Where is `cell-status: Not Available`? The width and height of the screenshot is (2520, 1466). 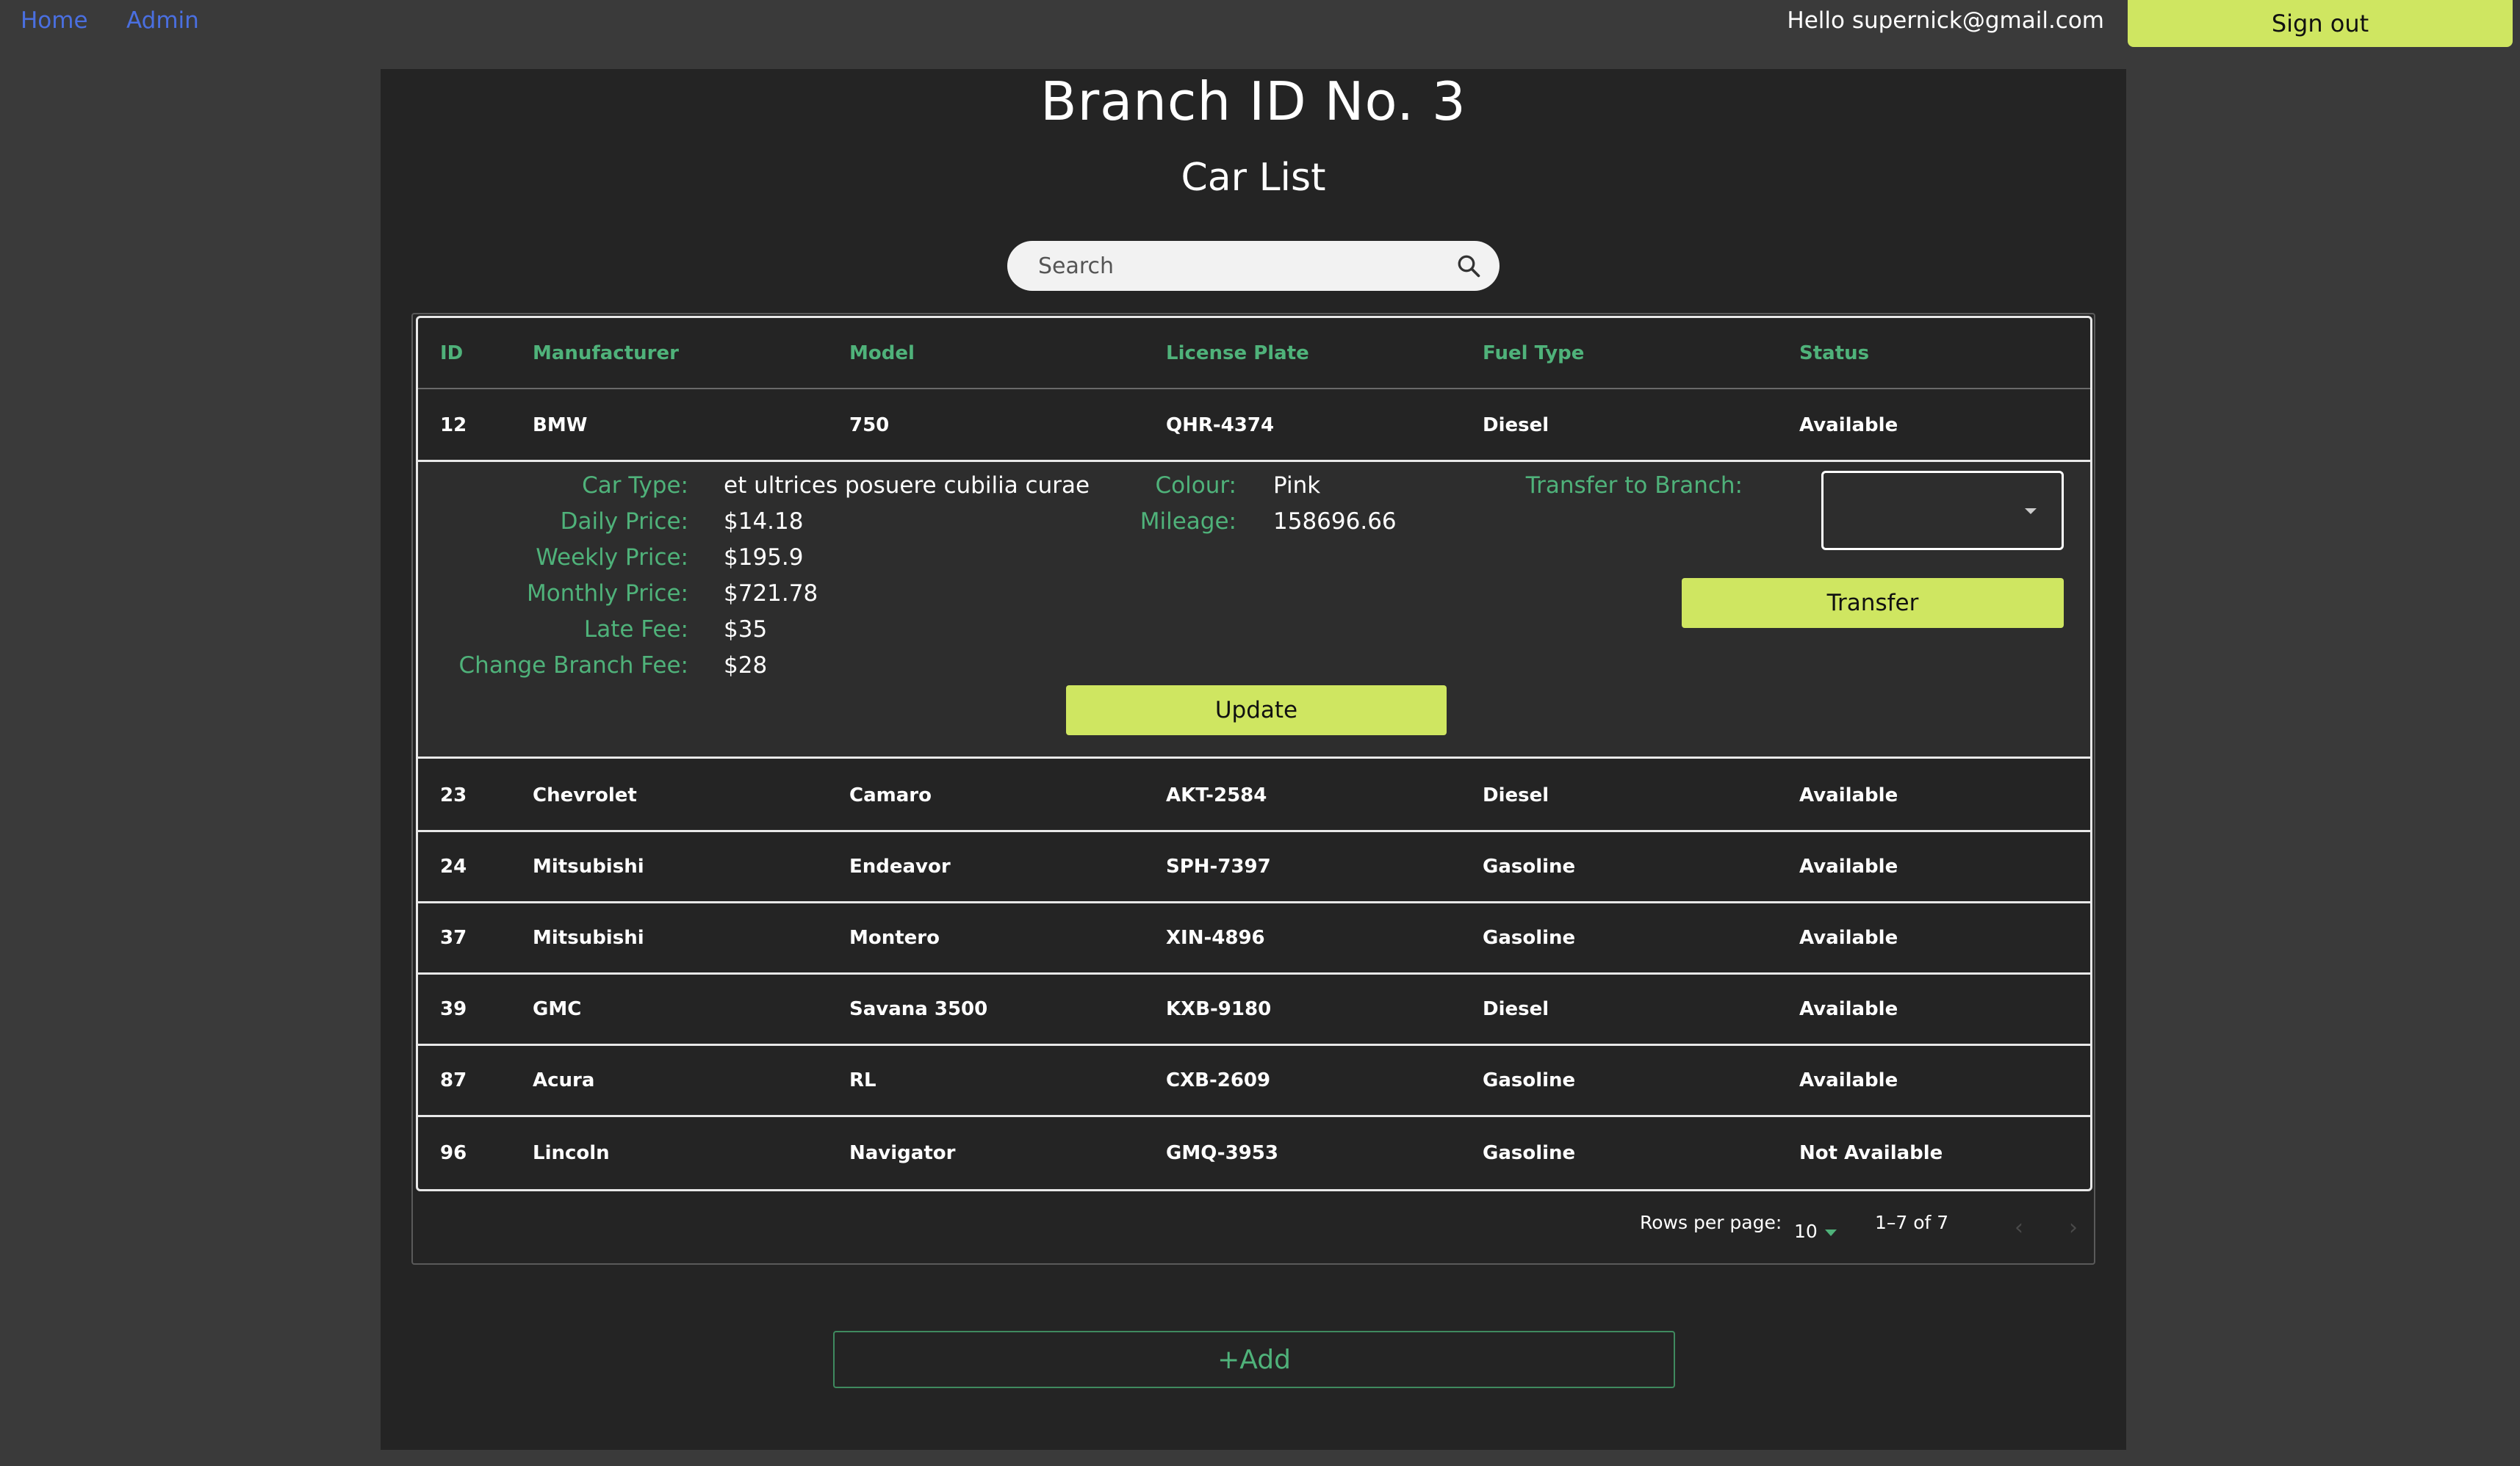
cell-status: Not Available is located at coordinates (1871, 1152).